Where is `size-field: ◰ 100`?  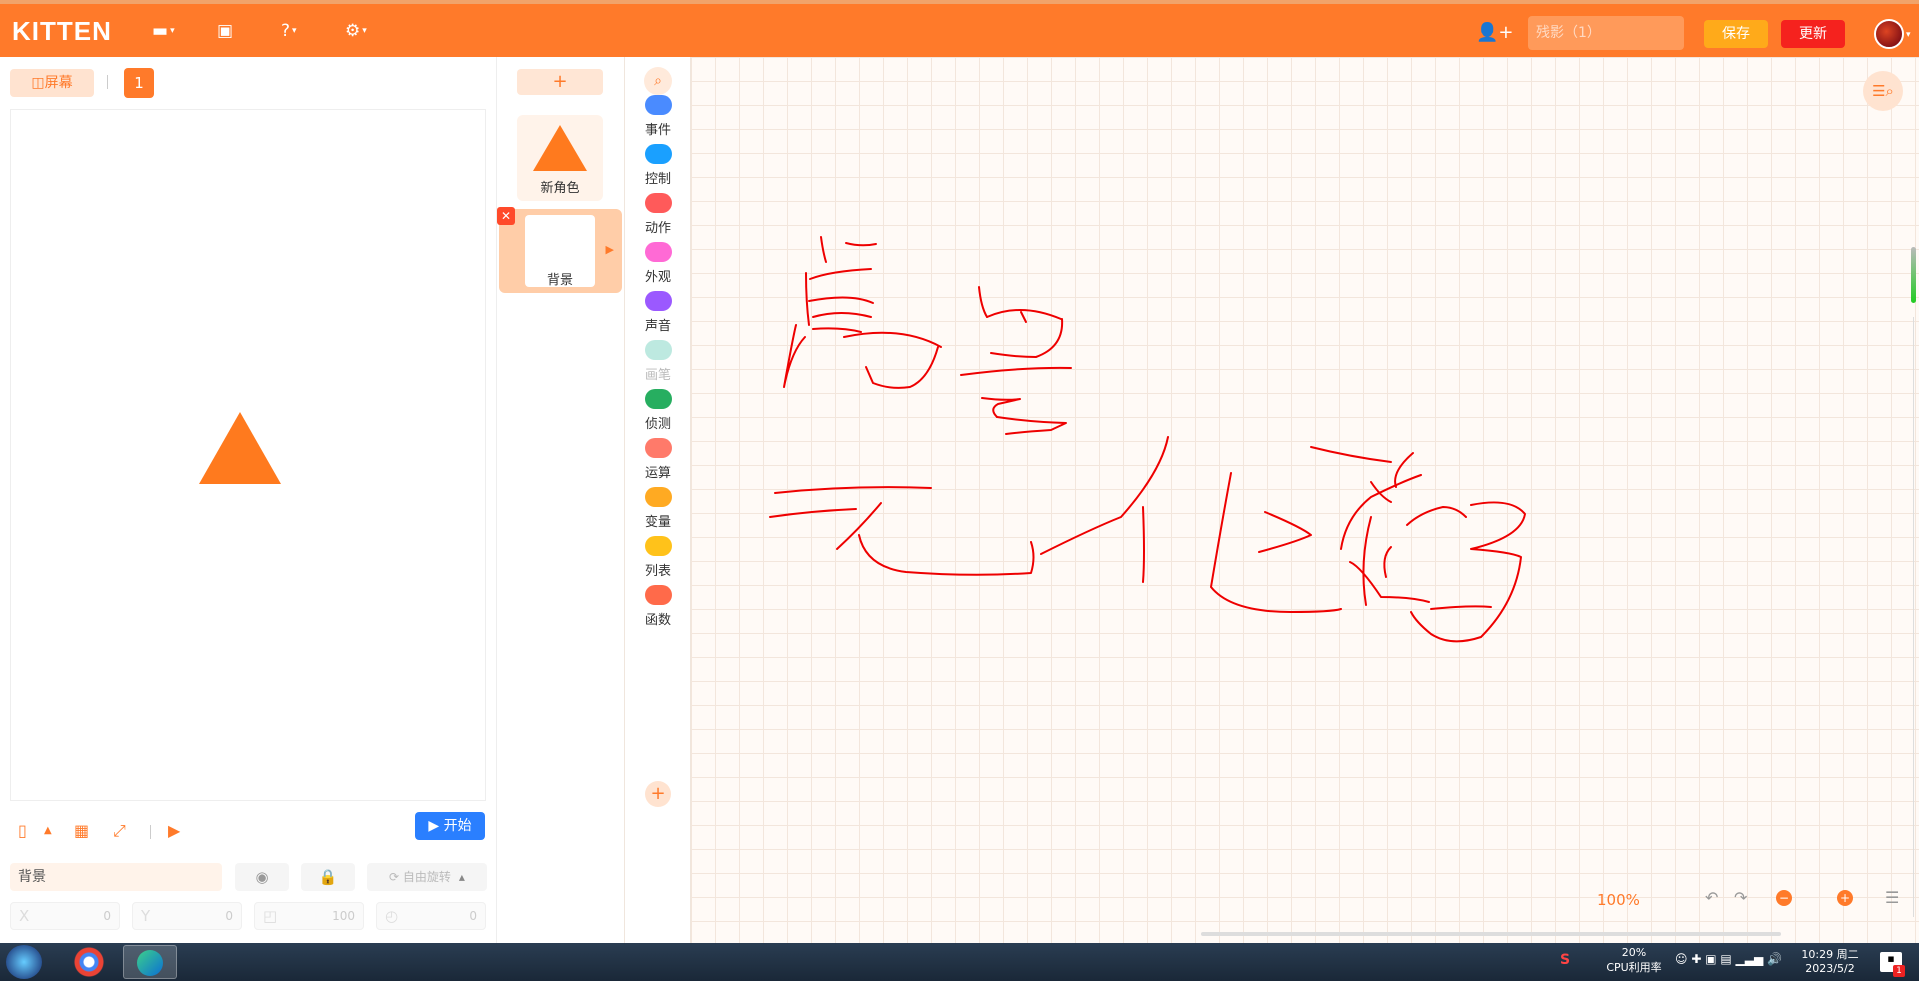
size-field: ◰ 100 is located at coordinates (309, 916).